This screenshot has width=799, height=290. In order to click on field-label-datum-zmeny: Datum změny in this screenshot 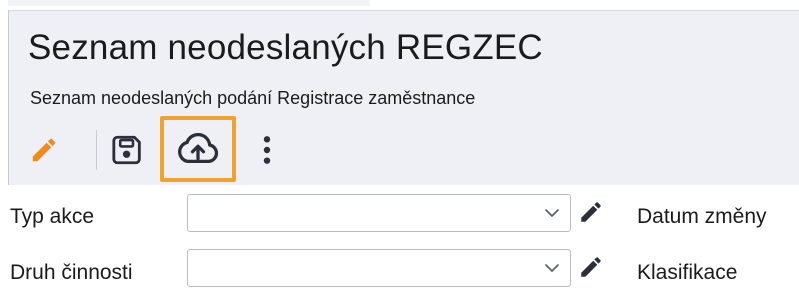, I will do `click(702, 216)`.